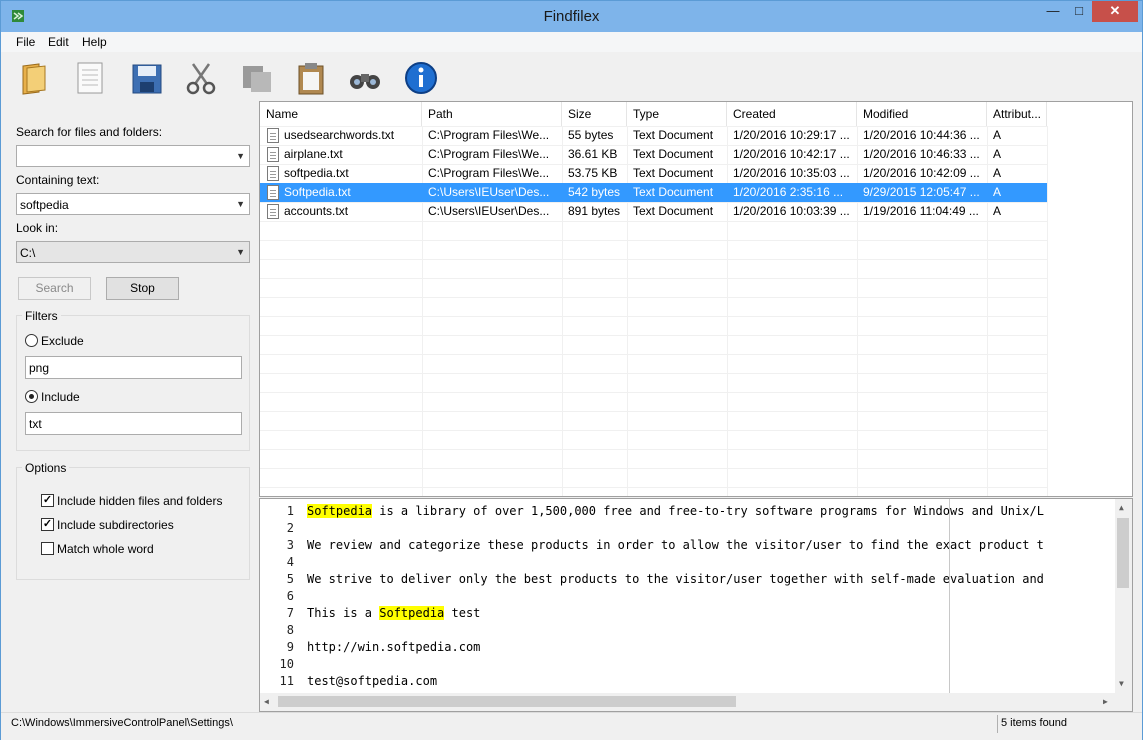 The height and width of the screenshot is (740, 1143). What do you see at coordinates (492, 114) in the screenshot?
I see `column-path: Path` at bounding box center [492, 114].